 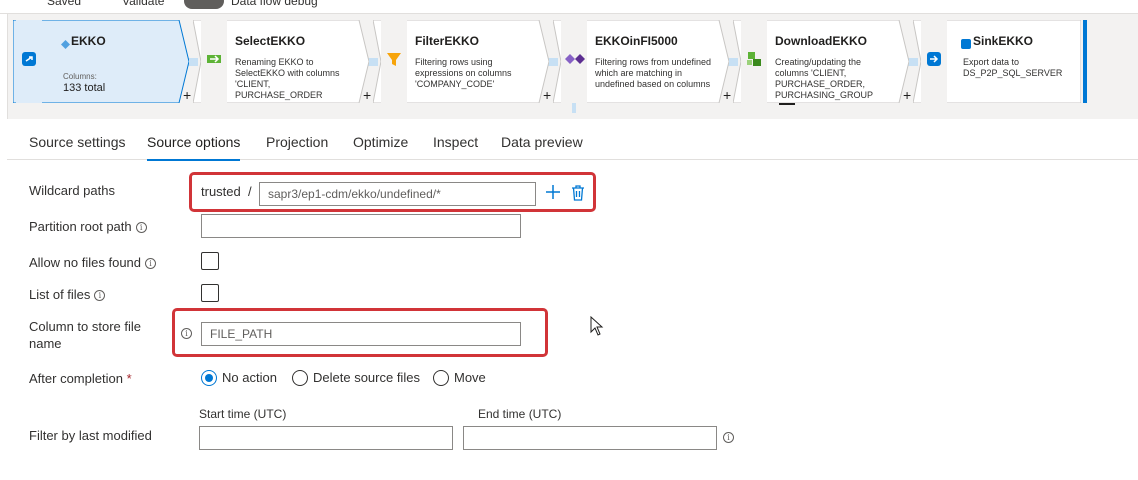 What do you see at coordinates (1003, 41) in the screenshot?
I see `node-title: SinkEKKO` at bounding box center [1003, 41].